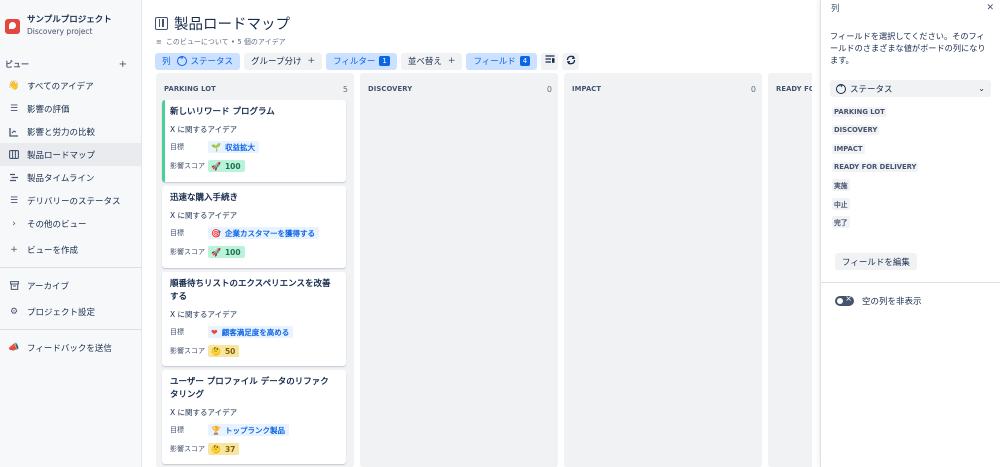  Describe the element at coordinates (123, 64) in the screenshot. I see `add-view-plus-icon: +` at that location.